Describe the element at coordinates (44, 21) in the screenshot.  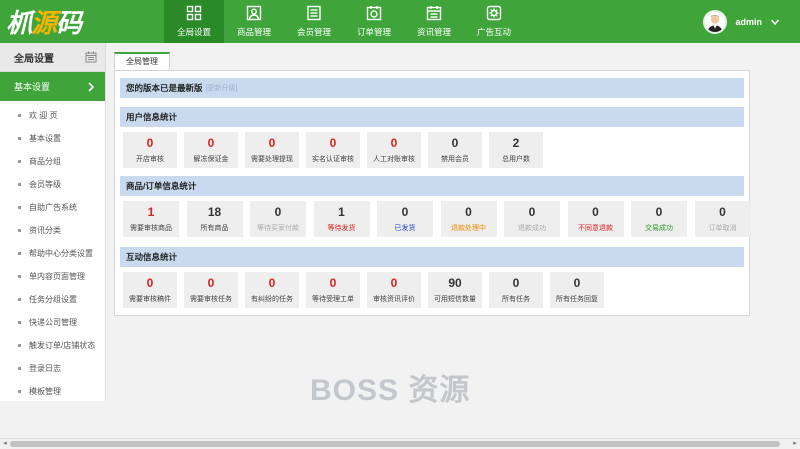
I see `logo: 枛源码` at that location.